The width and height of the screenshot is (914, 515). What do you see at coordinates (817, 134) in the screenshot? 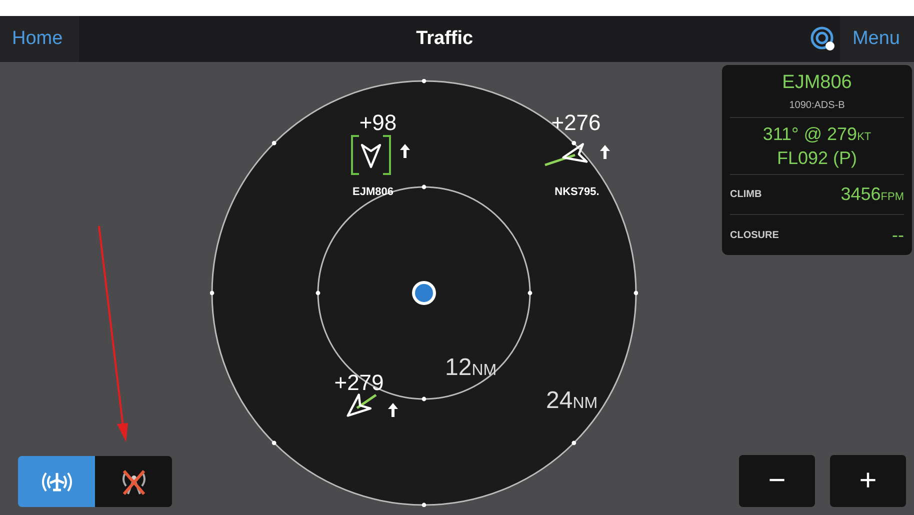
I see `track-speed-text: 311° @ 279KT` at bounding box center [817, 134].